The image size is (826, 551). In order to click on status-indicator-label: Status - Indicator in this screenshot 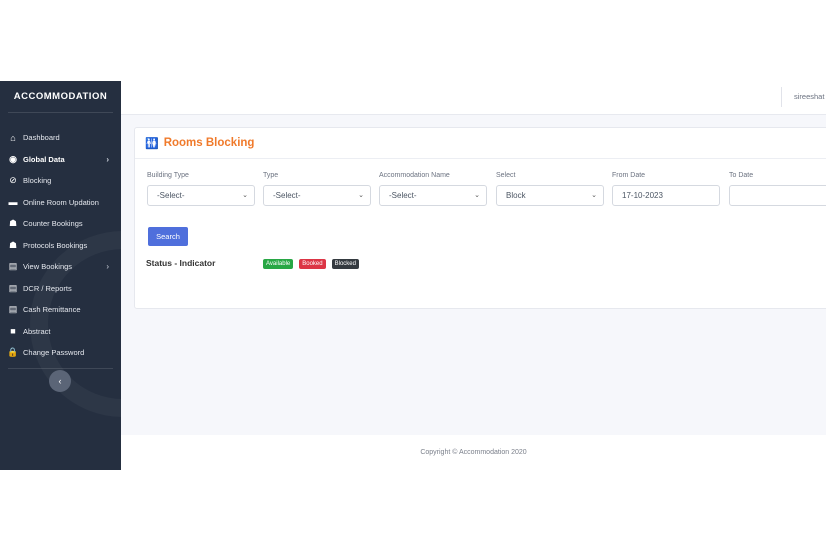, I will do `click(181, 263)`.